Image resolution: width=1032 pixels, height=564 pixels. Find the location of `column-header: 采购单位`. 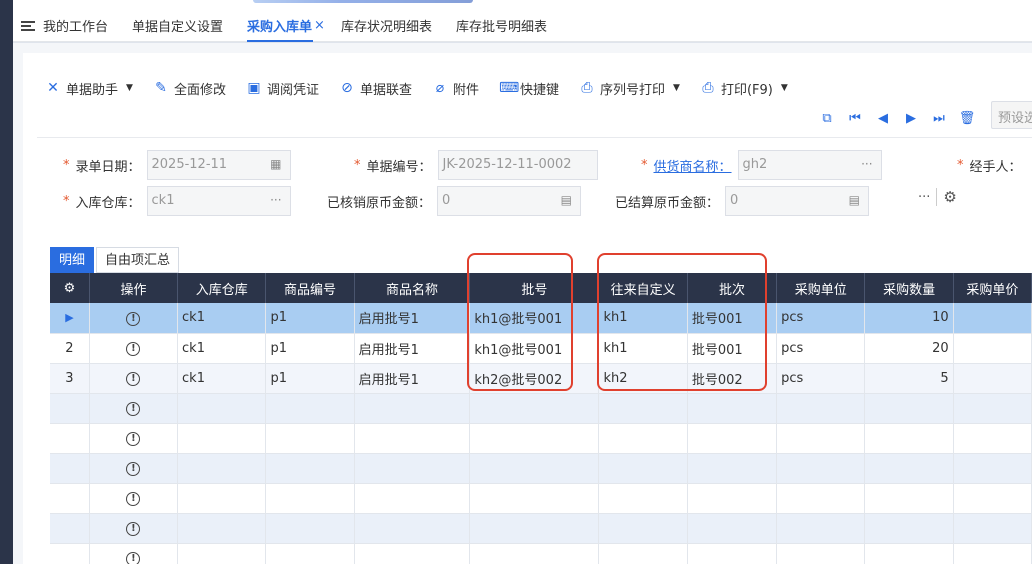

column-header: 采购单位 is located at coordinates (821, 288).